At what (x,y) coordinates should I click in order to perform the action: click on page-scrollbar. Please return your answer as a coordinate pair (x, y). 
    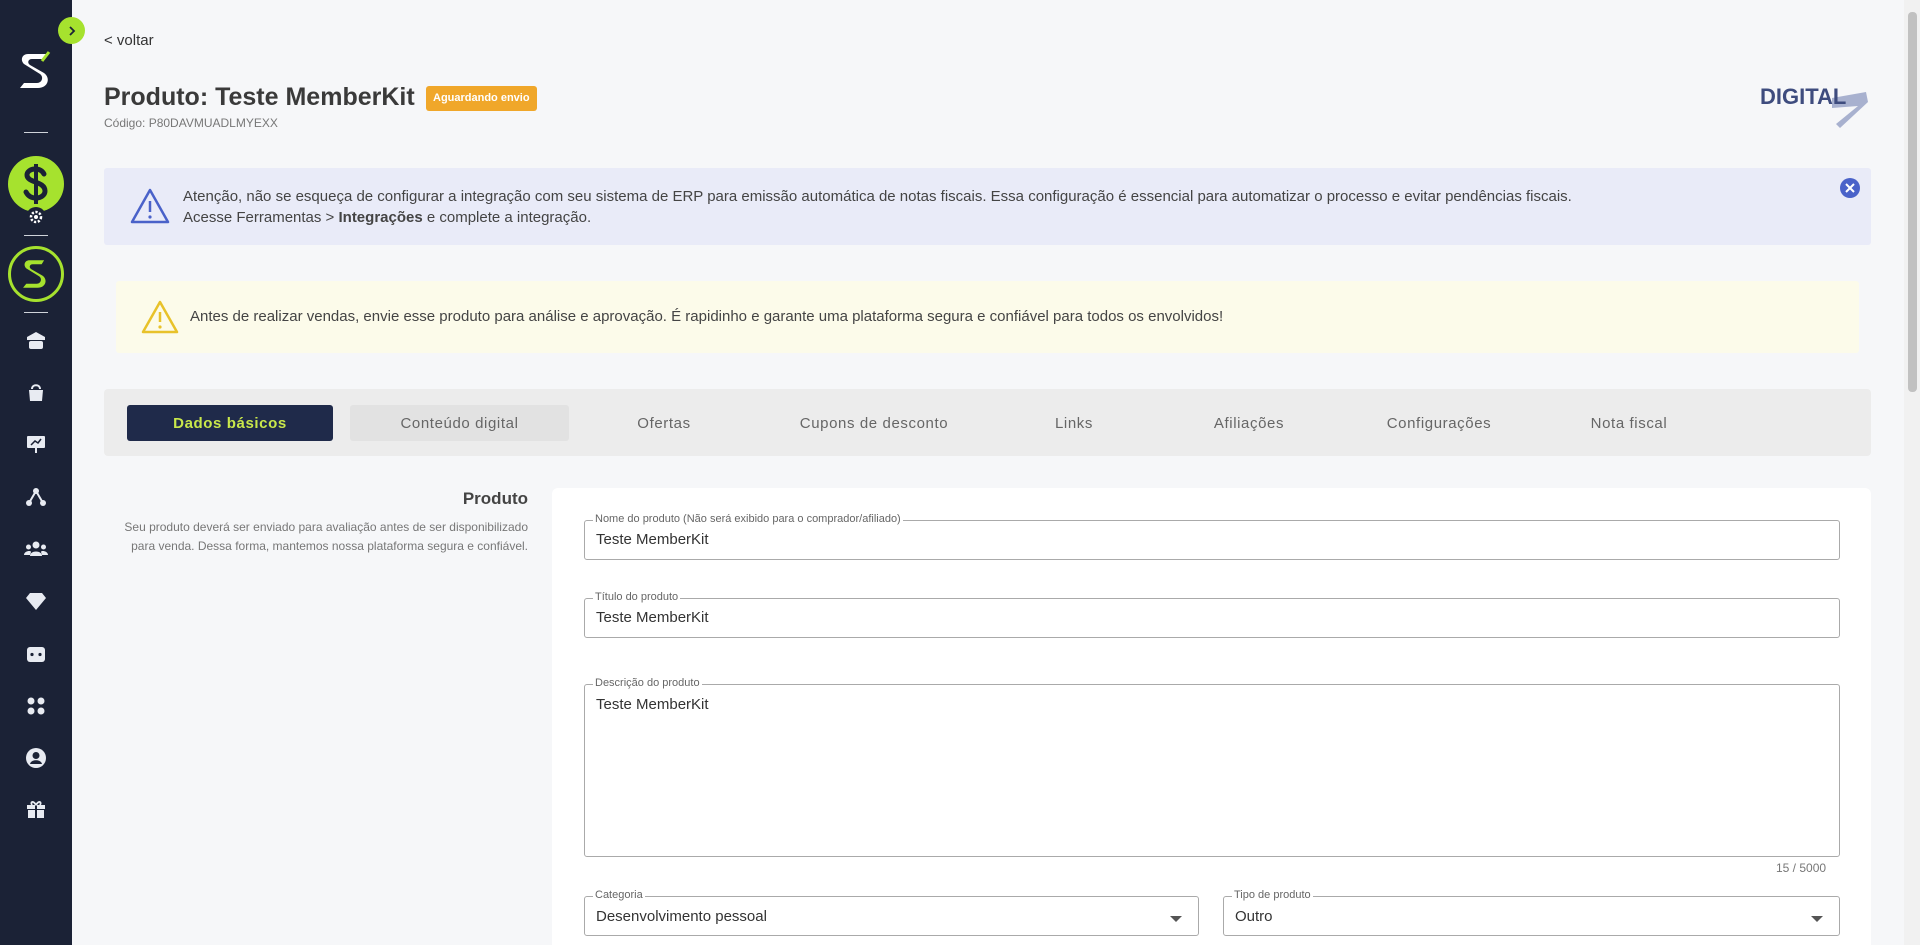
    Looking at the image, I should click on (1912, 472).